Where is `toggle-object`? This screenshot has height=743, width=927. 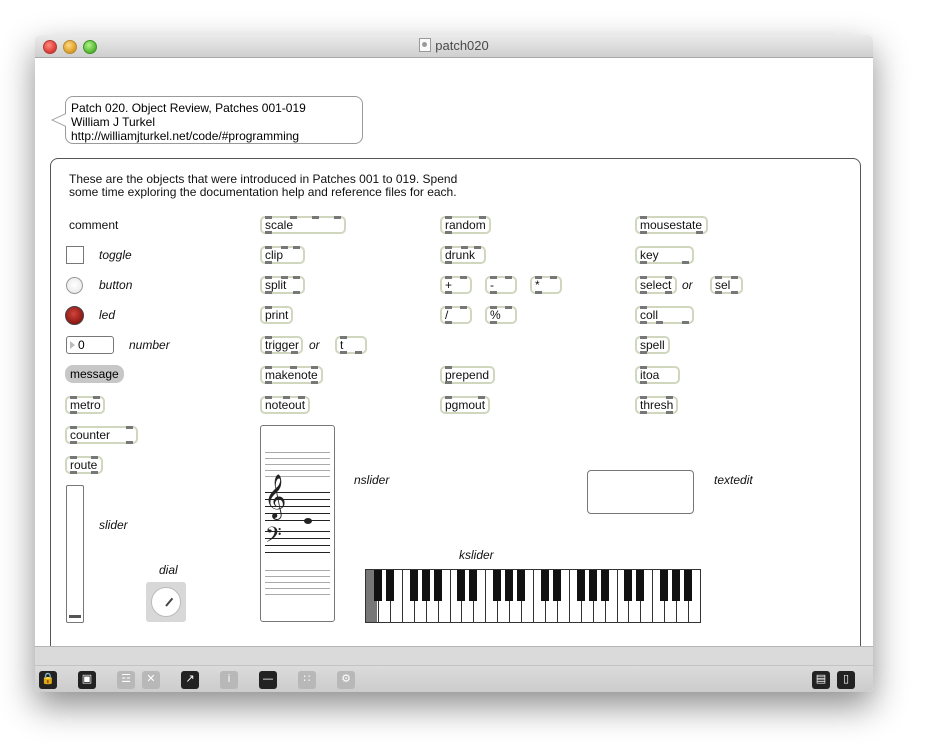 toggle-object is located at coordinates (75, 255).